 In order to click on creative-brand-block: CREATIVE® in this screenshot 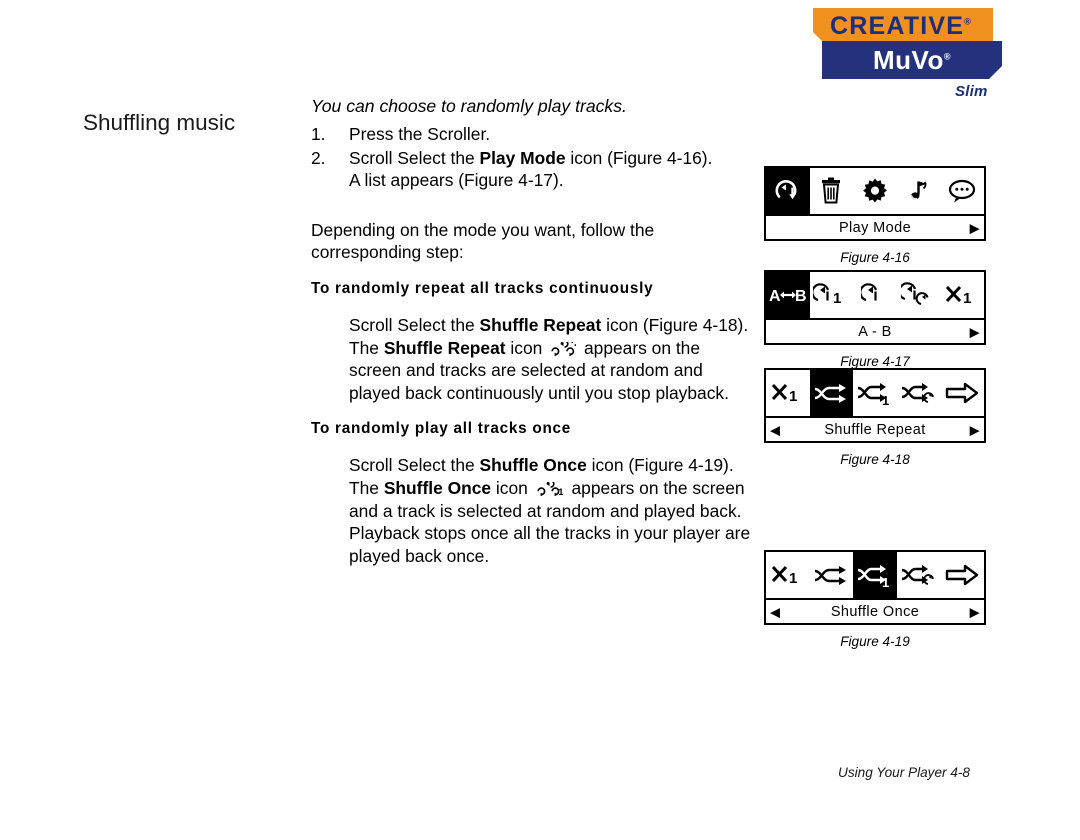, I will do `click(903, 26)`.